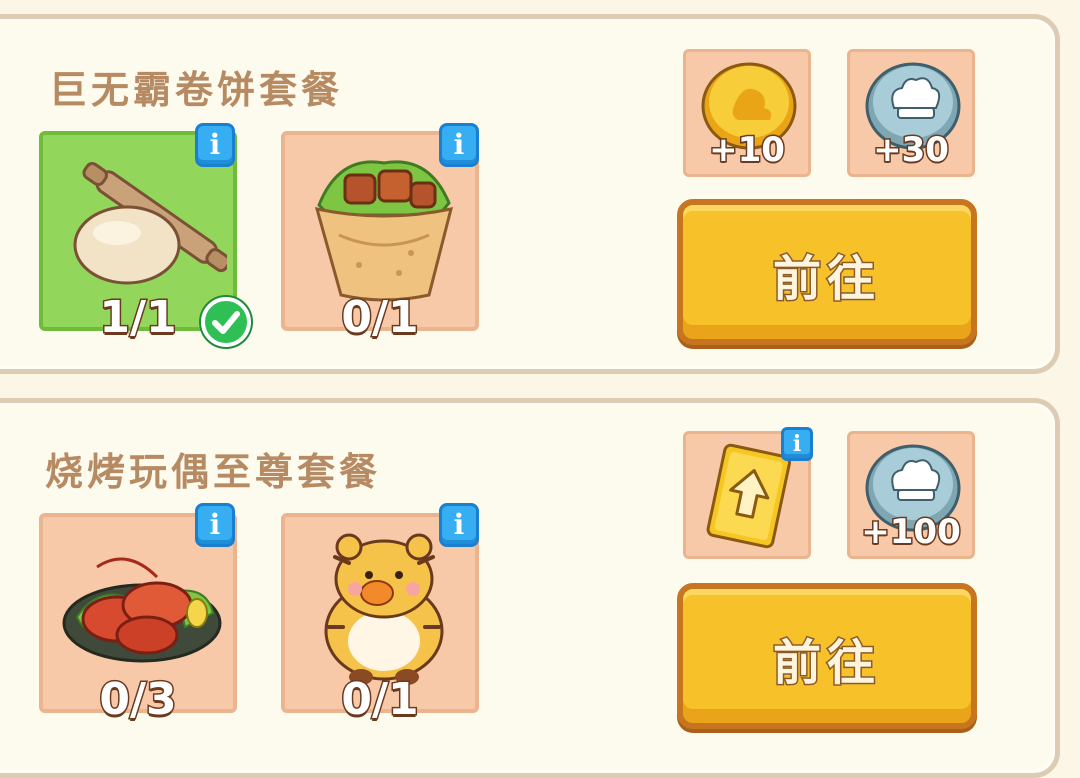 The width and height of the screenshot is (1080, 778). I want to click on reward-chef-coin: +30, so click(911, 113).